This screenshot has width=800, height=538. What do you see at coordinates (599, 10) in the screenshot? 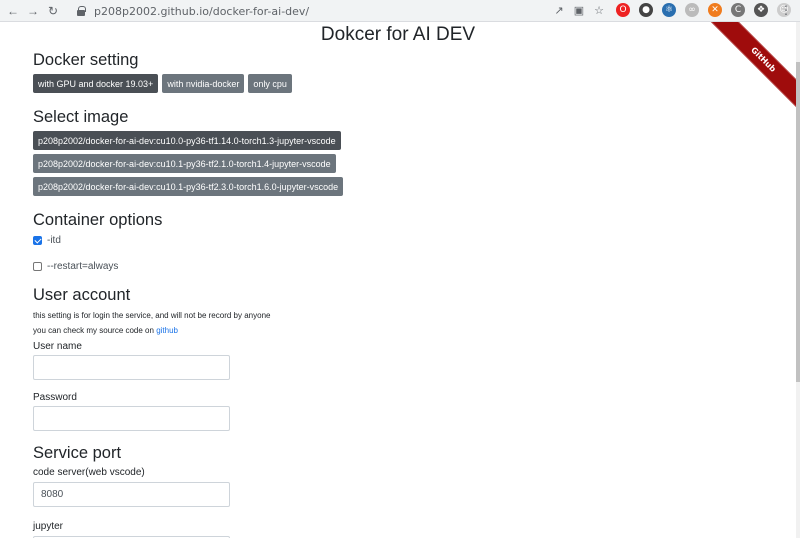
I see `bookmark-star-icon: ☆` at bounding box center [599, 10].